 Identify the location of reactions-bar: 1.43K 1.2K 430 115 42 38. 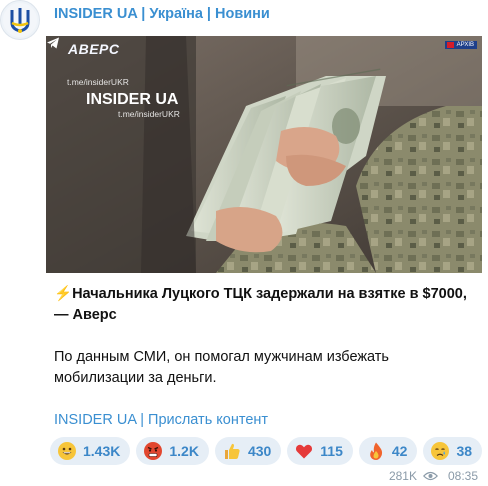
(266, 451).